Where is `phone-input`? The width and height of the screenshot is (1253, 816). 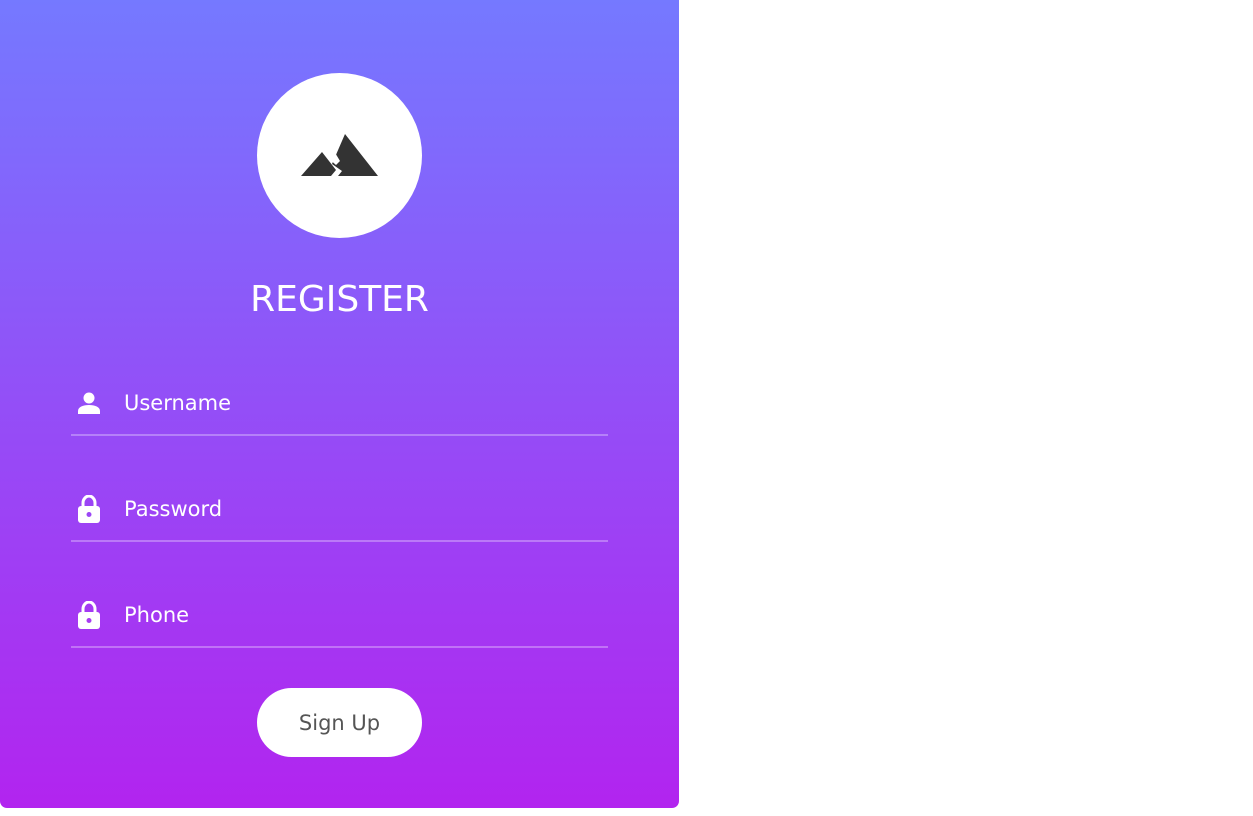 phone-input is located at coordinates (359, 615).